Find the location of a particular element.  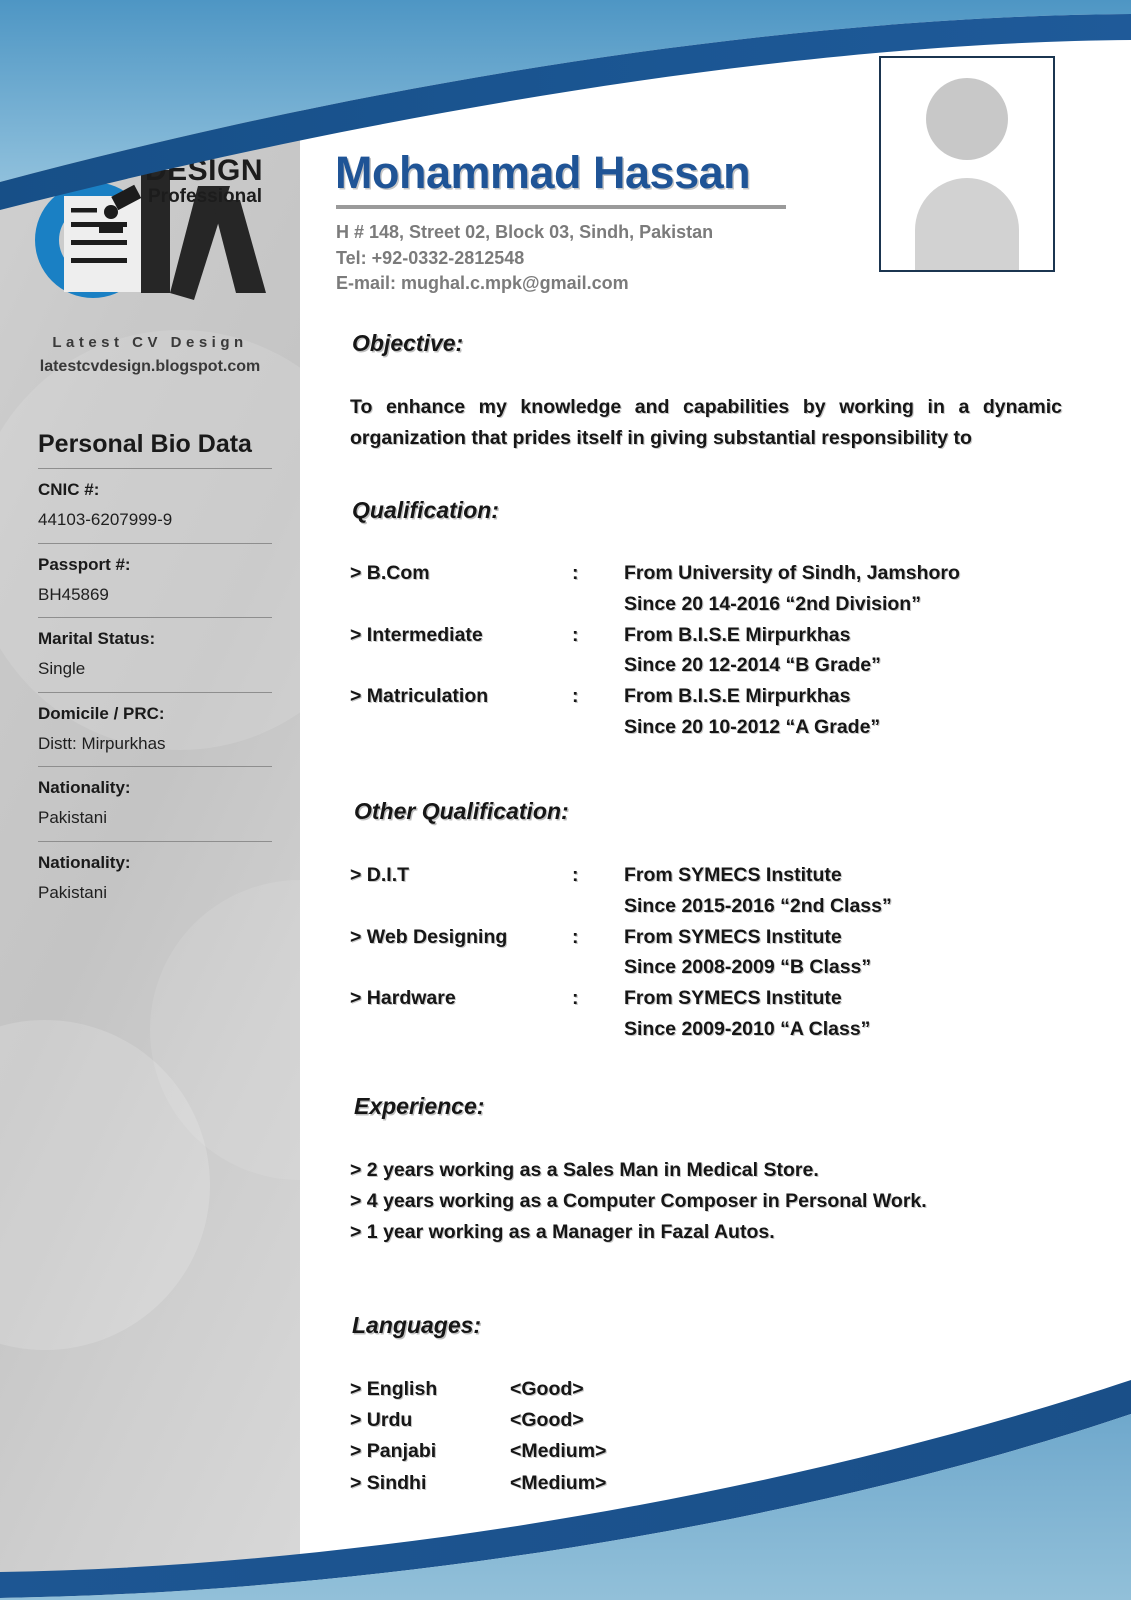

logo-url: latestcvdesign.blogspot.com is located at coordinates (150, 366).